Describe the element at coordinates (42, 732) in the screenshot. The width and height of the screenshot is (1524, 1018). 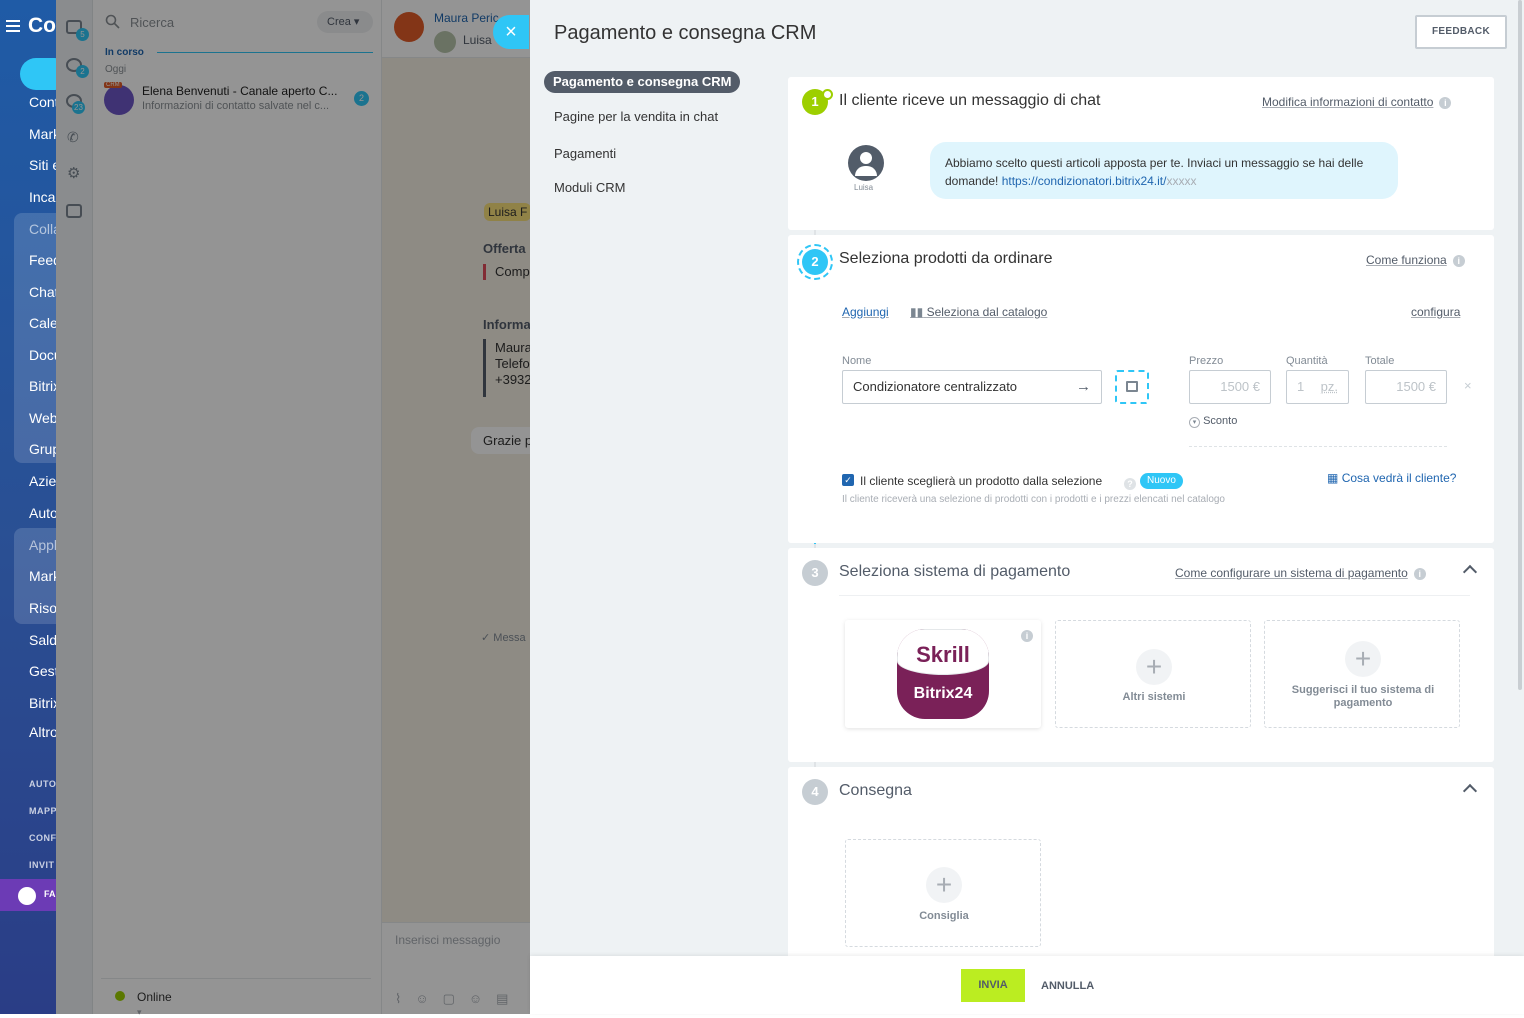
I see `menu-item: Altro` at that location.